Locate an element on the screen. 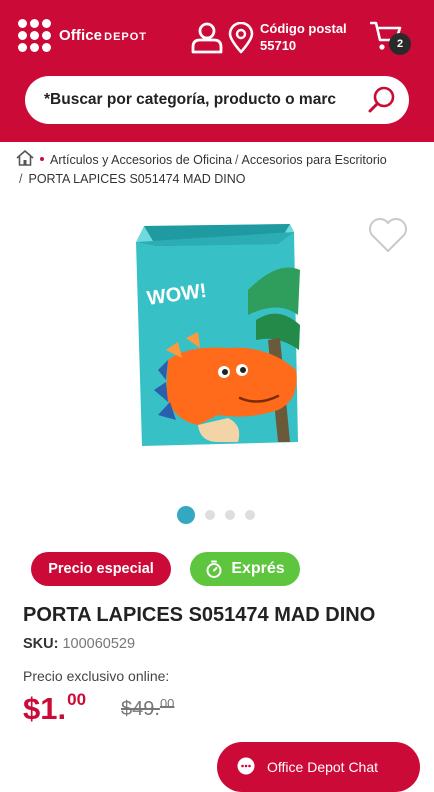  sku-label: SKU: is located at coordinates (41, 644).